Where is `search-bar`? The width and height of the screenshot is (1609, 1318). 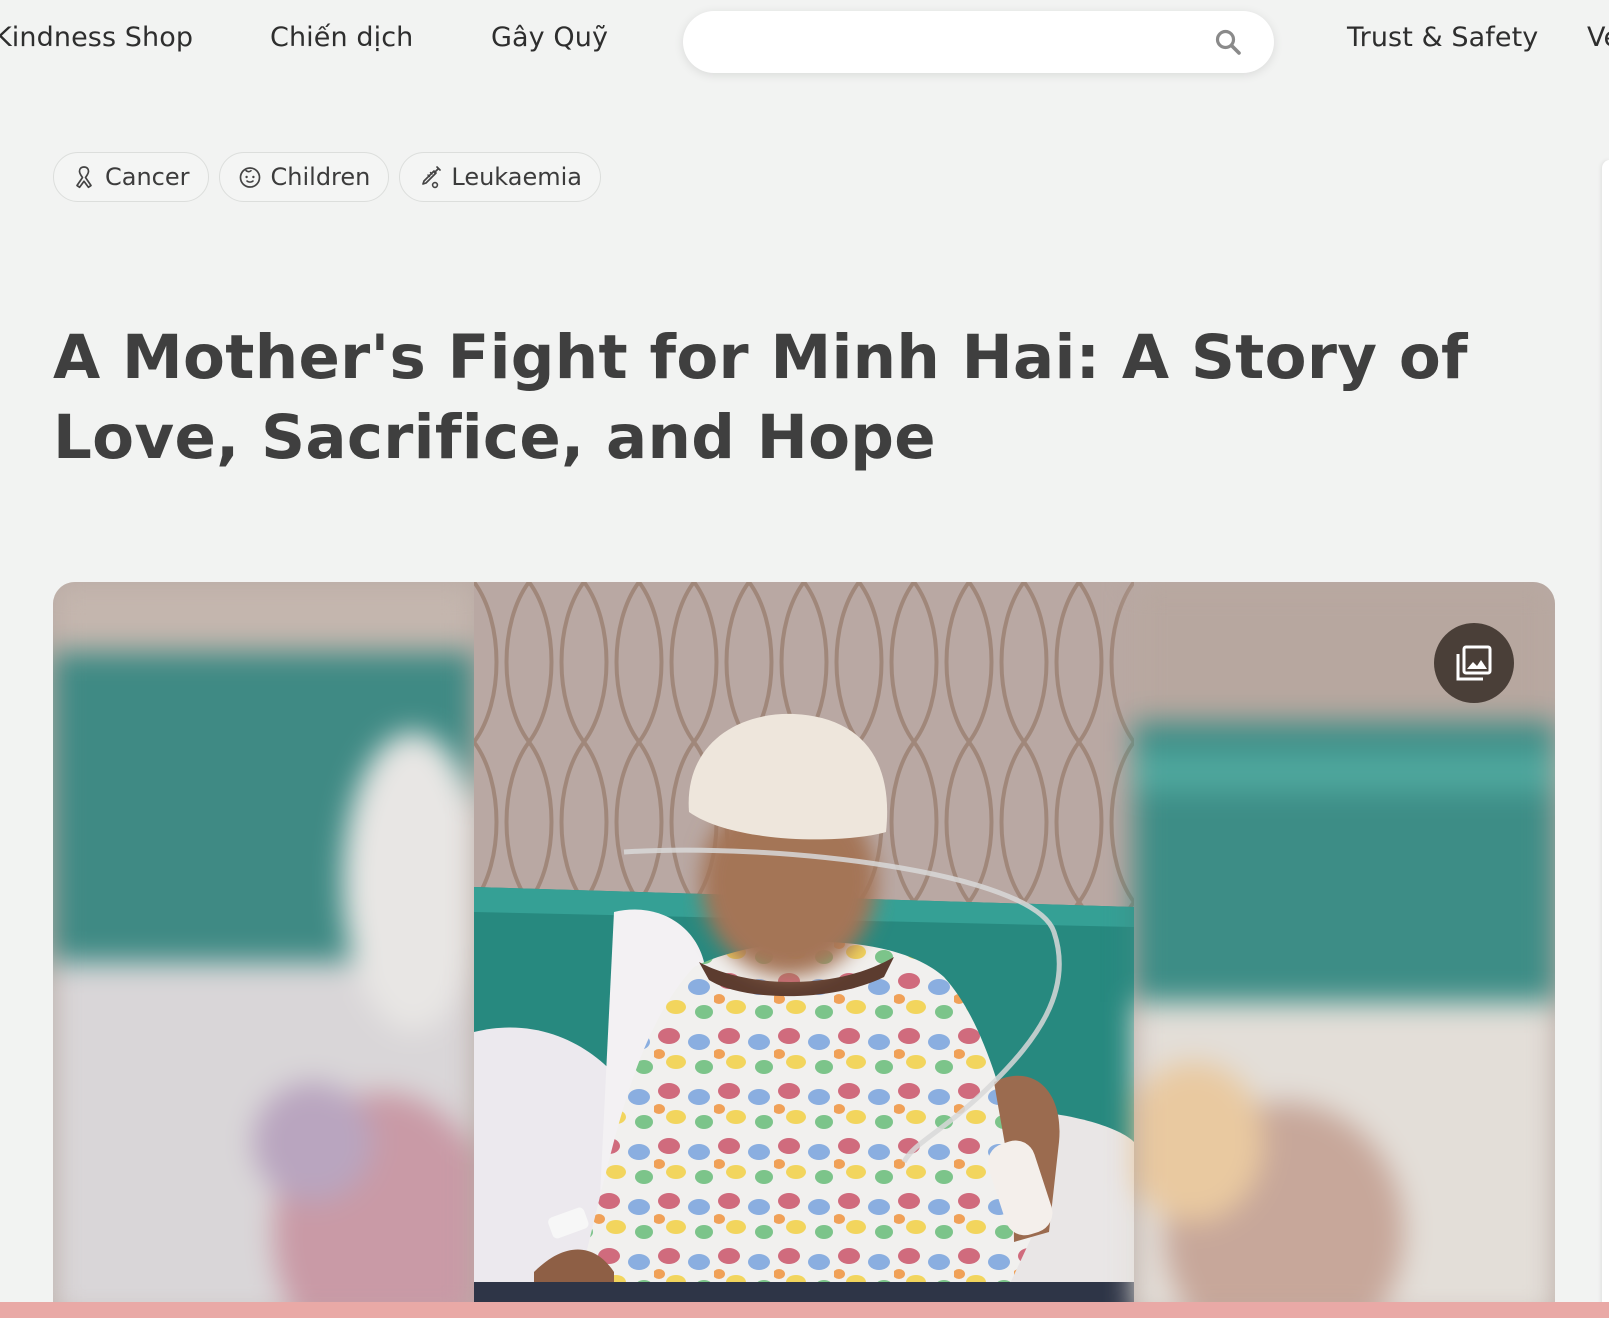 search-bar is located at coordinates (978, 42).